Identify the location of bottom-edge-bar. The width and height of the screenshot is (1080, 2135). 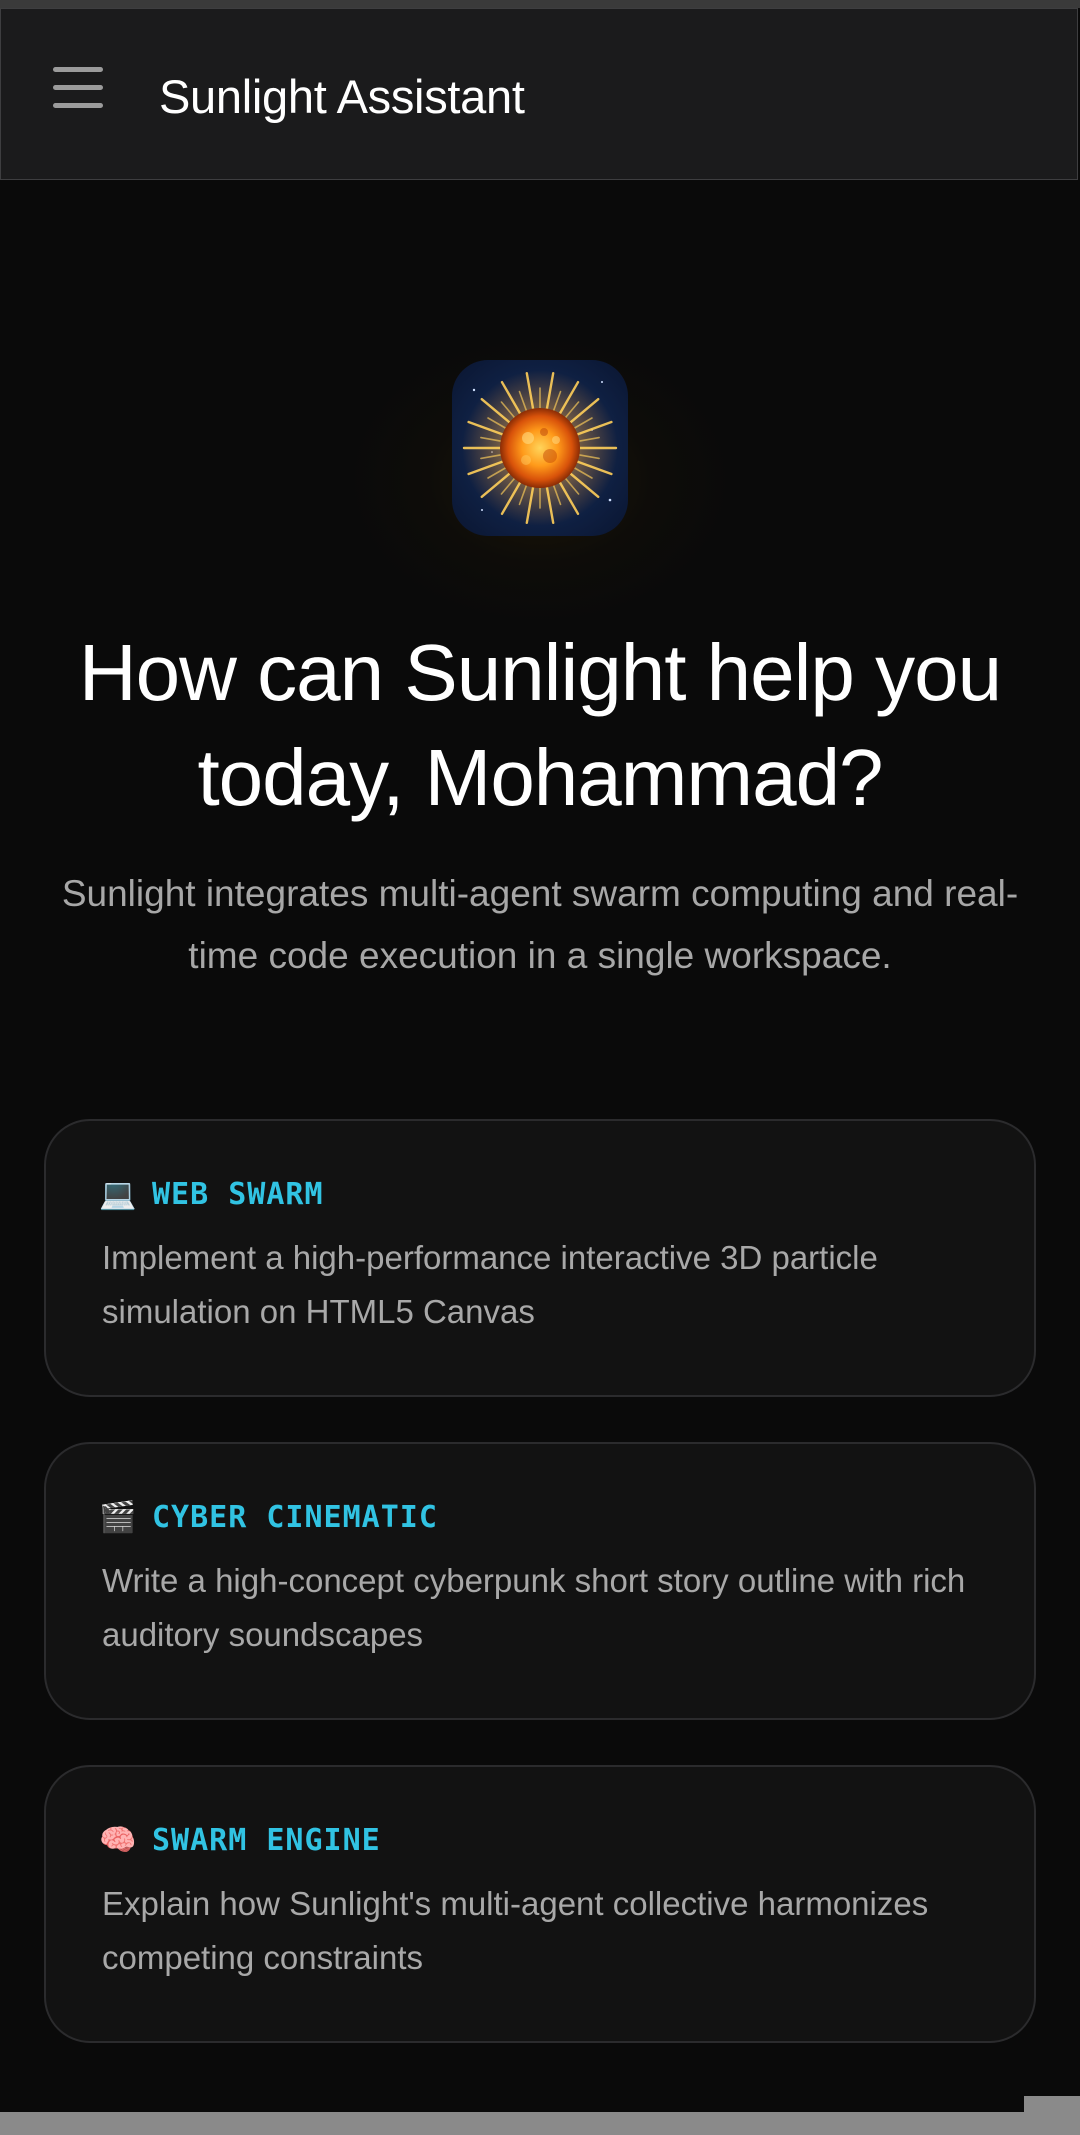
(540, 2123).